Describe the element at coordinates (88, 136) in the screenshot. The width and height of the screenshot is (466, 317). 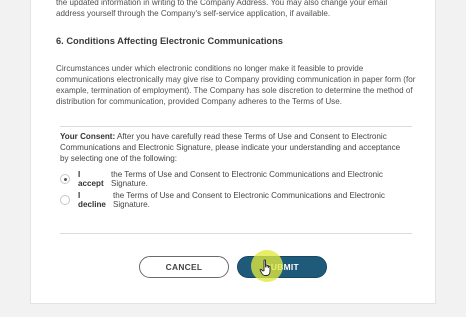
I see `consent-label: Your Consent:` at that location.